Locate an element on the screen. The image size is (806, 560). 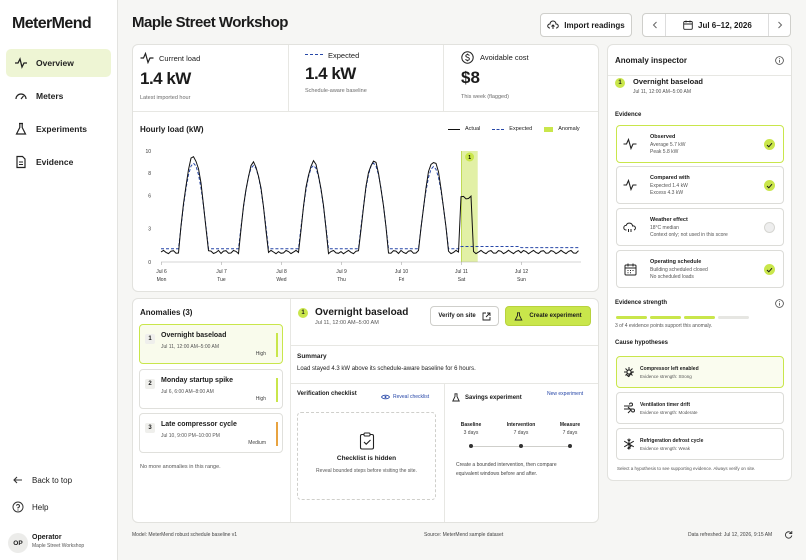
footer-refreshed: Data refreshed: Jul 12, 2026, 9:15 AM is located at coordinates (730, 535).